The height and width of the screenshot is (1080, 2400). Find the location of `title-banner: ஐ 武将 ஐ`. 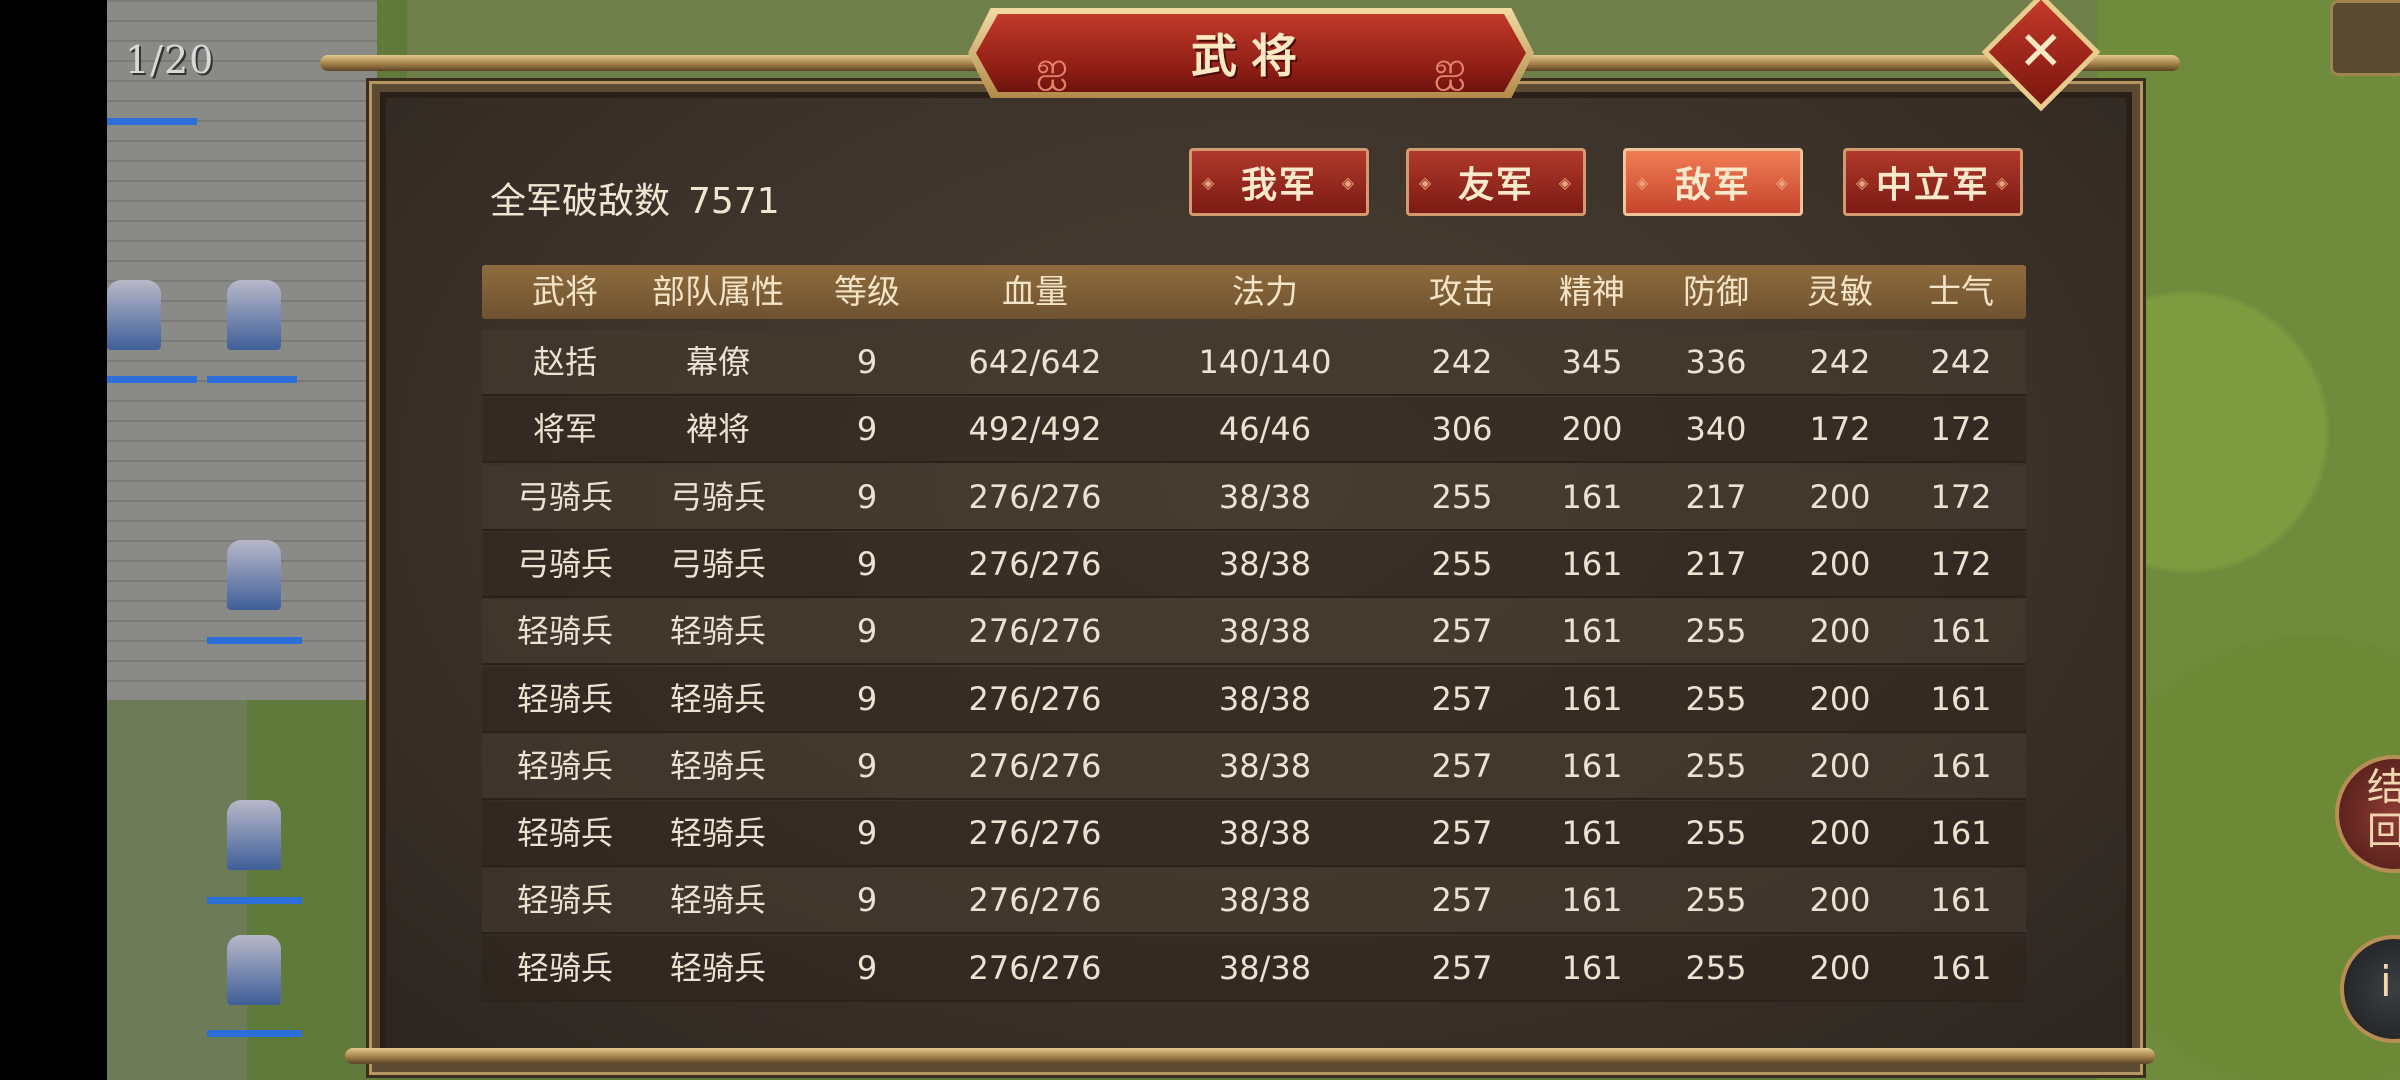

title-banner: ஐ 武将 ஐ is located at coordinates (1251, 53).